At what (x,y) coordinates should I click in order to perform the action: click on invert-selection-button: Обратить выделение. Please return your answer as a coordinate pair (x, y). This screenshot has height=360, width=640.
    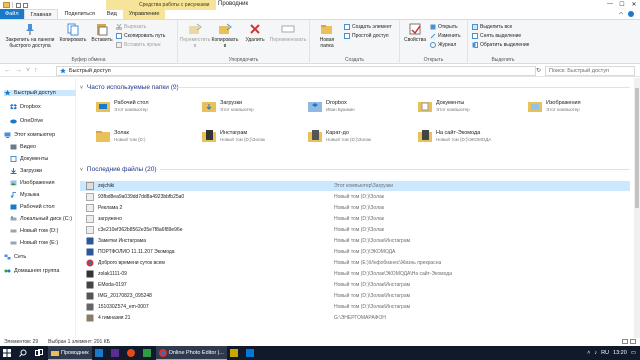
    Looking at the image, I should click on (500, 45).